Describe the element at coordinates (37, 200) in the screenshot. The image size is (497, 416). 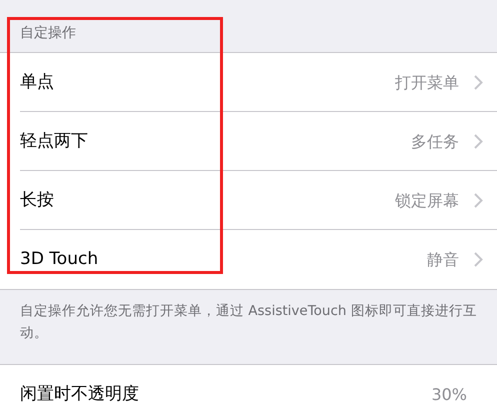
I see `action-label: 长按` at that location.